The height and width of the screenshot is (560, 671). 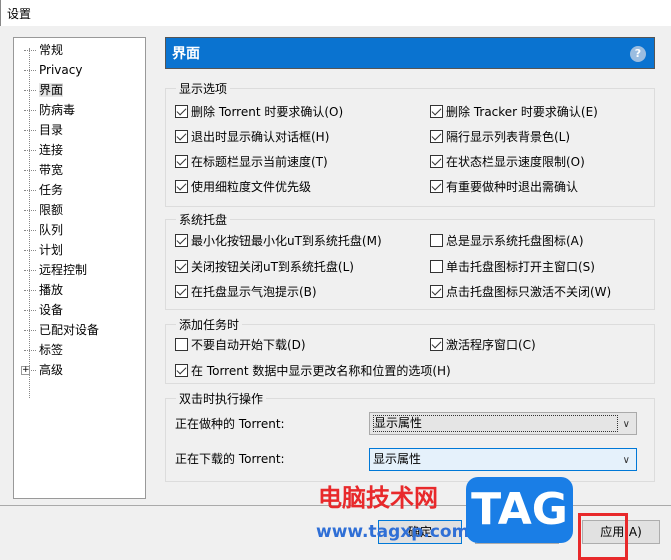 I want to click on option-label: 总是显示系统托盘图标(A), so click(x=515, y=241).